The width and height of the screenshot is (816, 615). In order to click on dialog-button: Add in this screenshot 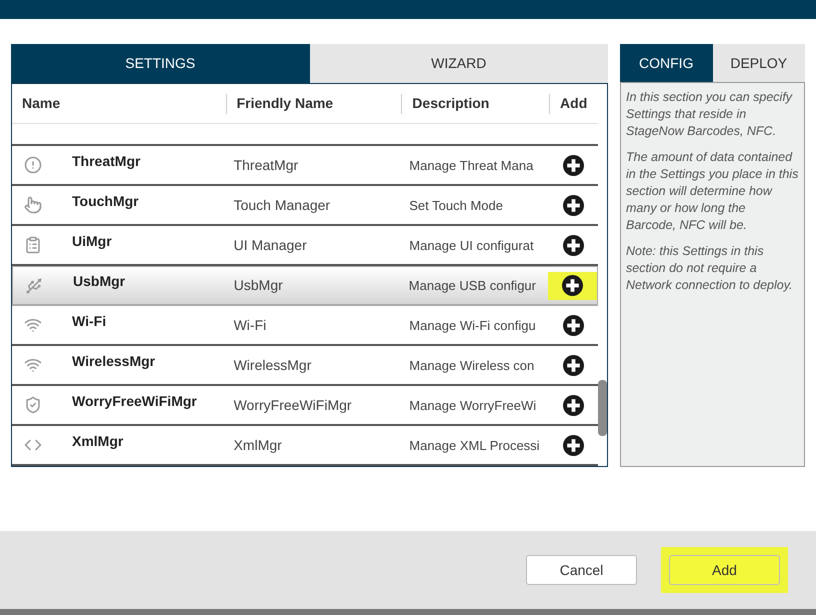, I will do `click(724, 570)`.